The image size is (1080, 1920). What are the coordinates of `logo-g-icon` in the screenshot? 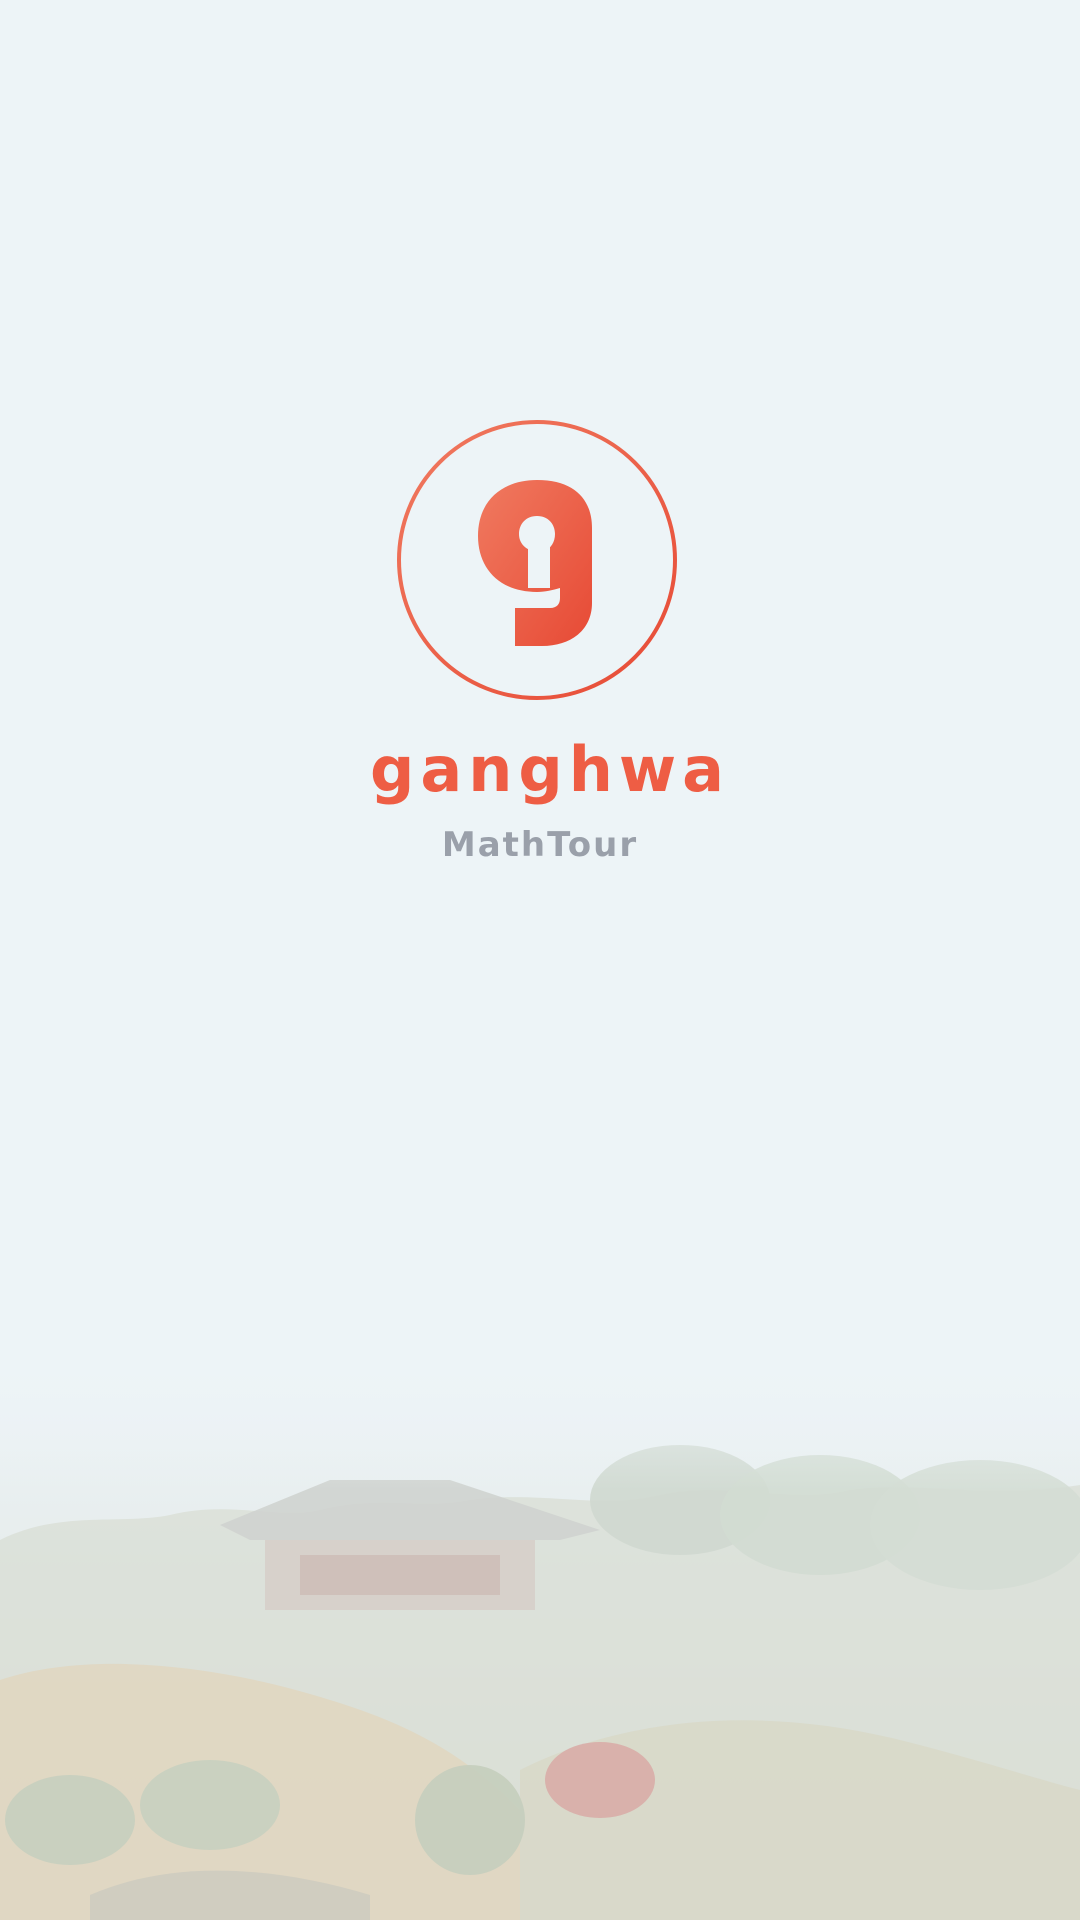 It's located at (537, 560).